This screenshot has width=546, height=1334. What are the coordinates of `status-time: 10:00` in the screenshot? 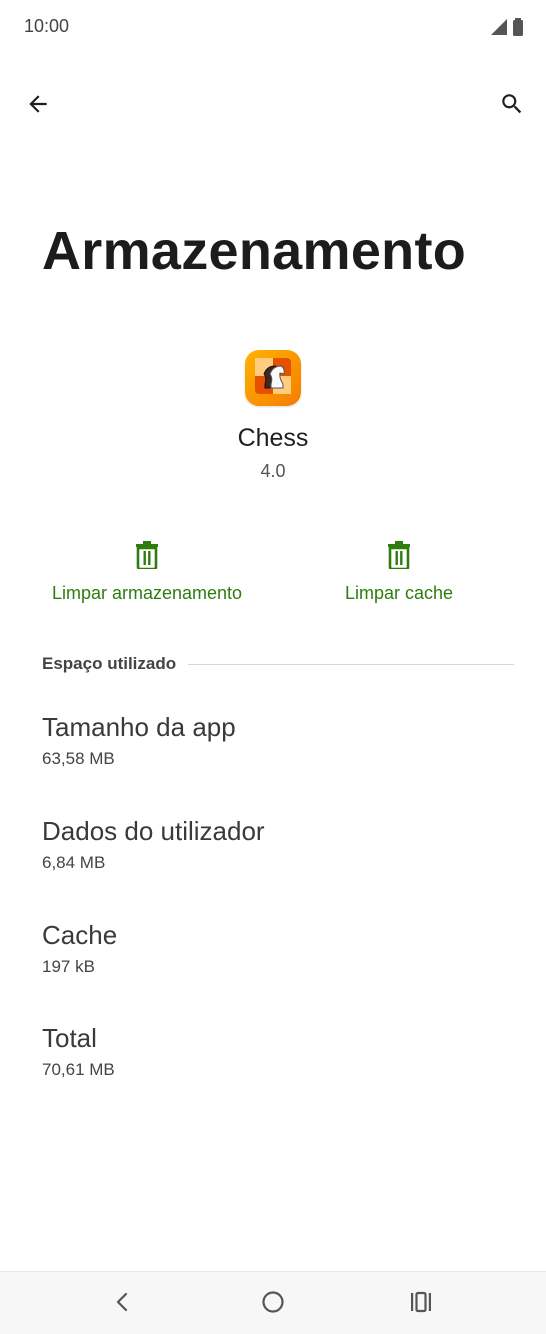 It's located at (47, 26).